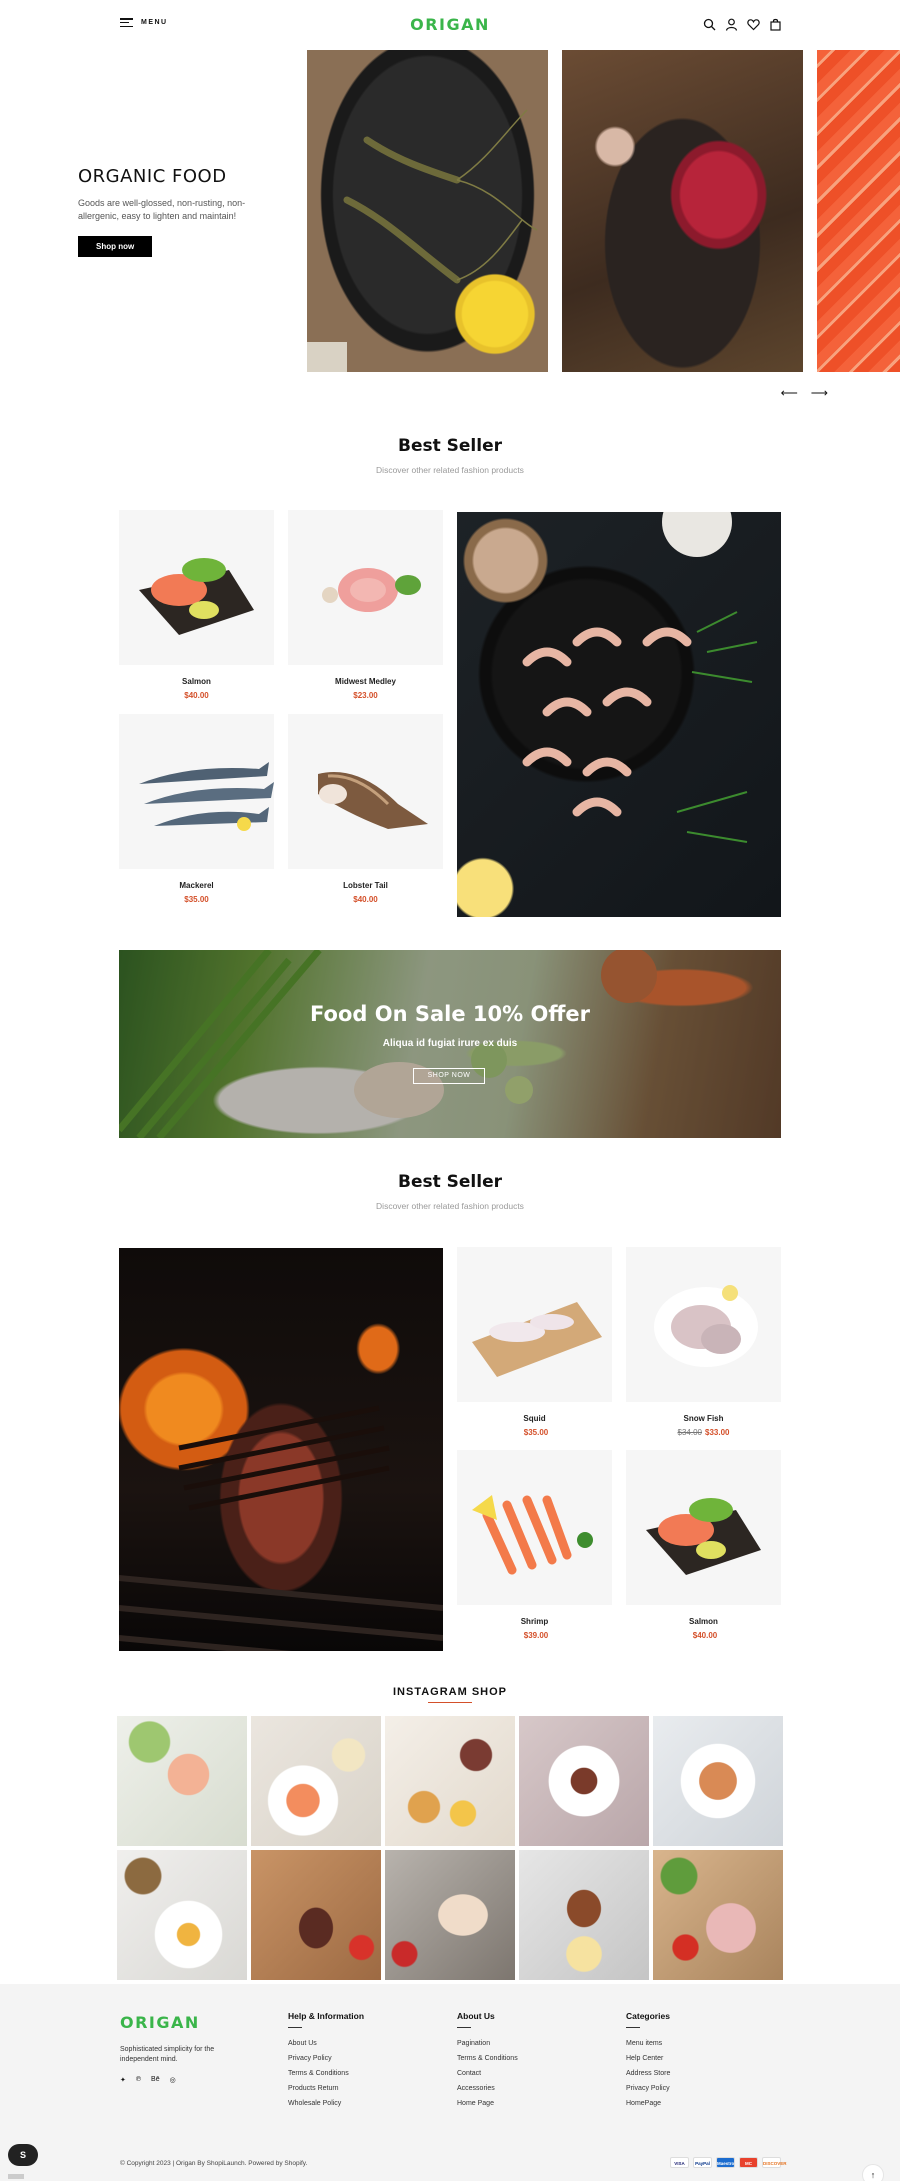 The height and width of the screenshot is (2181, 900). What do you see at coordinates (748, 2162) in the screenshot?
I see `mastercard-icon: MC` at bounding box center [748, 2162].